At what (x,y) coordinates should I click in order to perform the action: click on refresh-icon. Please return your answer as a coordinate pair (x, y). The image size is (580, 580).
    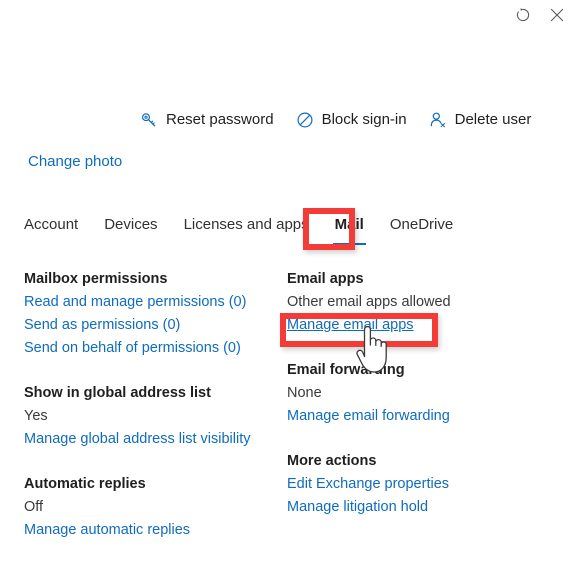
    Looking at the image, I should click on (523, 15).